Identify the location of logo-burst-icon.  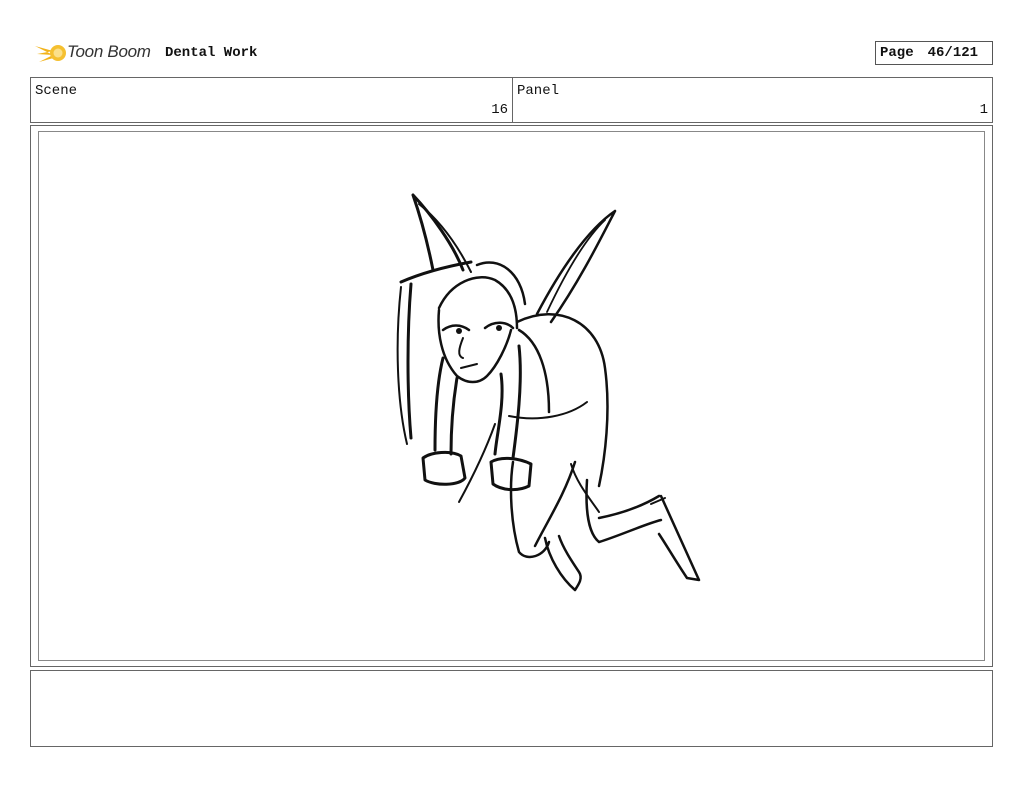
(50, 53).